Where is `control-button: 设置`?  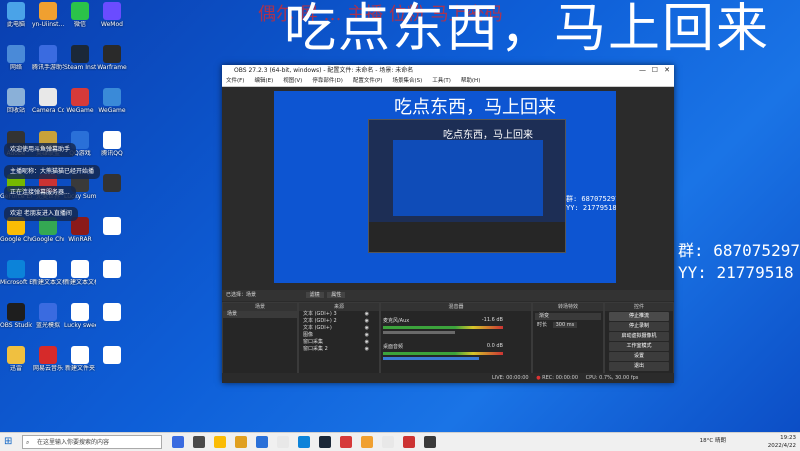 control-button: 设置 is located at coordinates (639, 356).